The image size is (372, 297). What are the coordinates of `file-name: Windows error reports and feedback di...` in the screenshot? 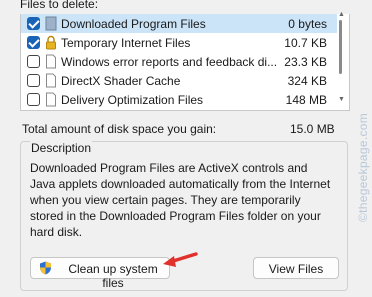 It's located at (169, 62).